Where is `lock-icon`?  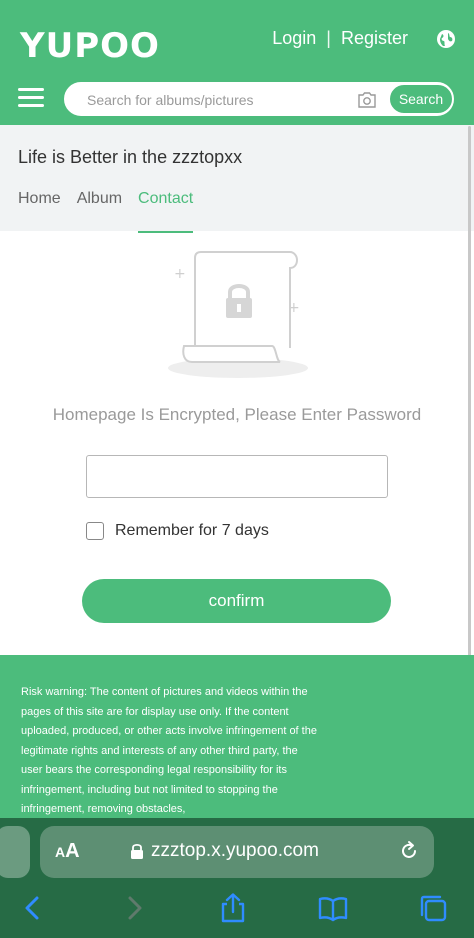 lock-icon is located at coordinates (137, 851).